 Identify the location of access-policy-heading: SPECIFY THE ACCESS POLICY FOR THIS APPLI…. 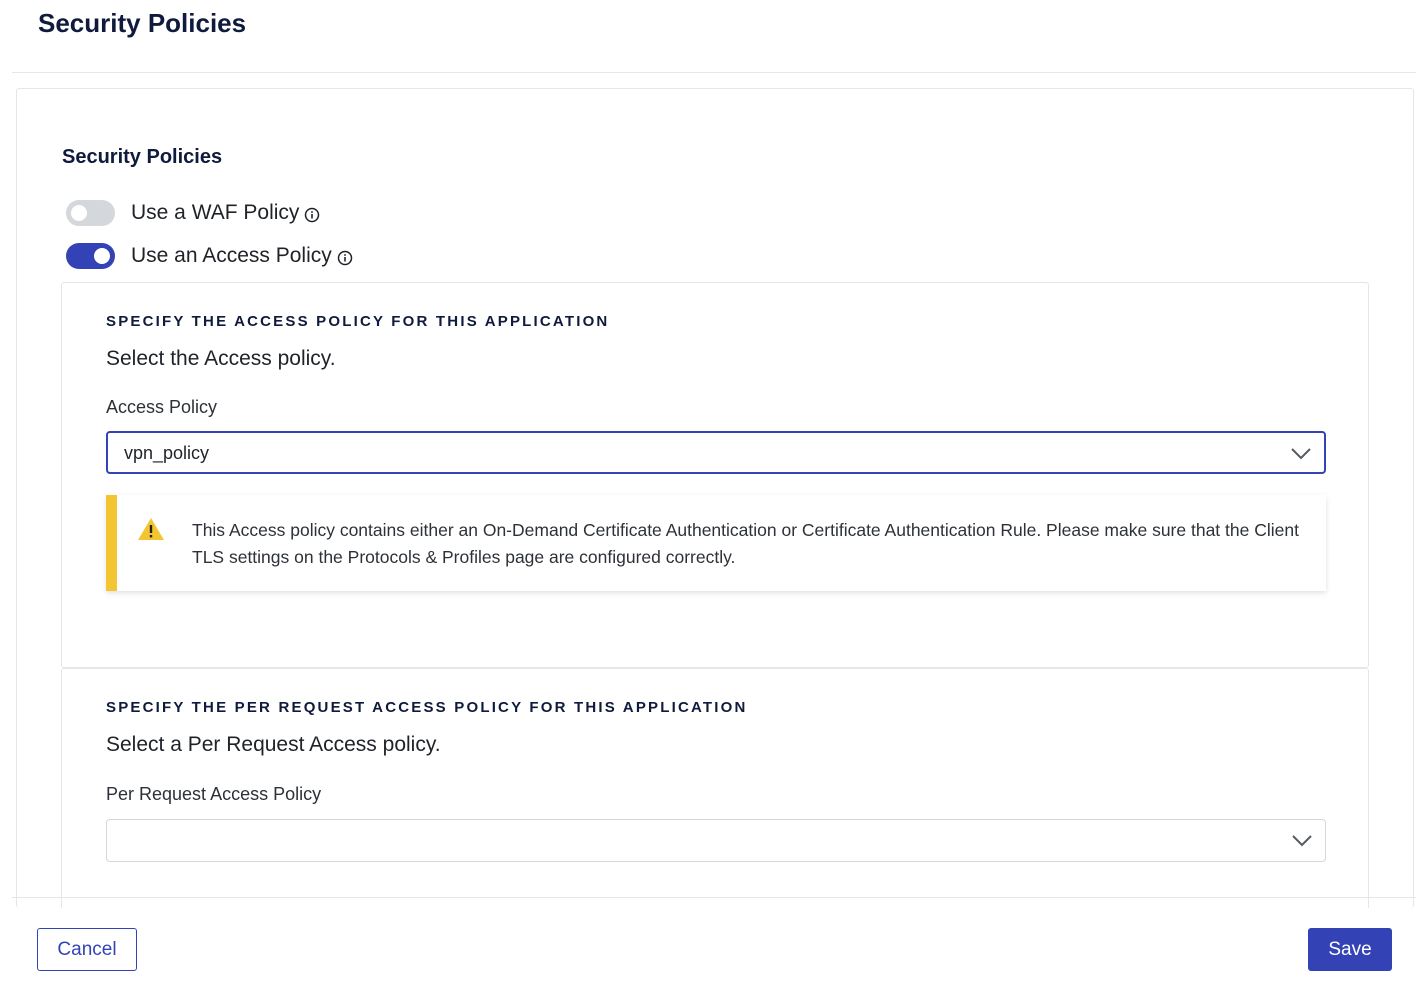
(358, 321).